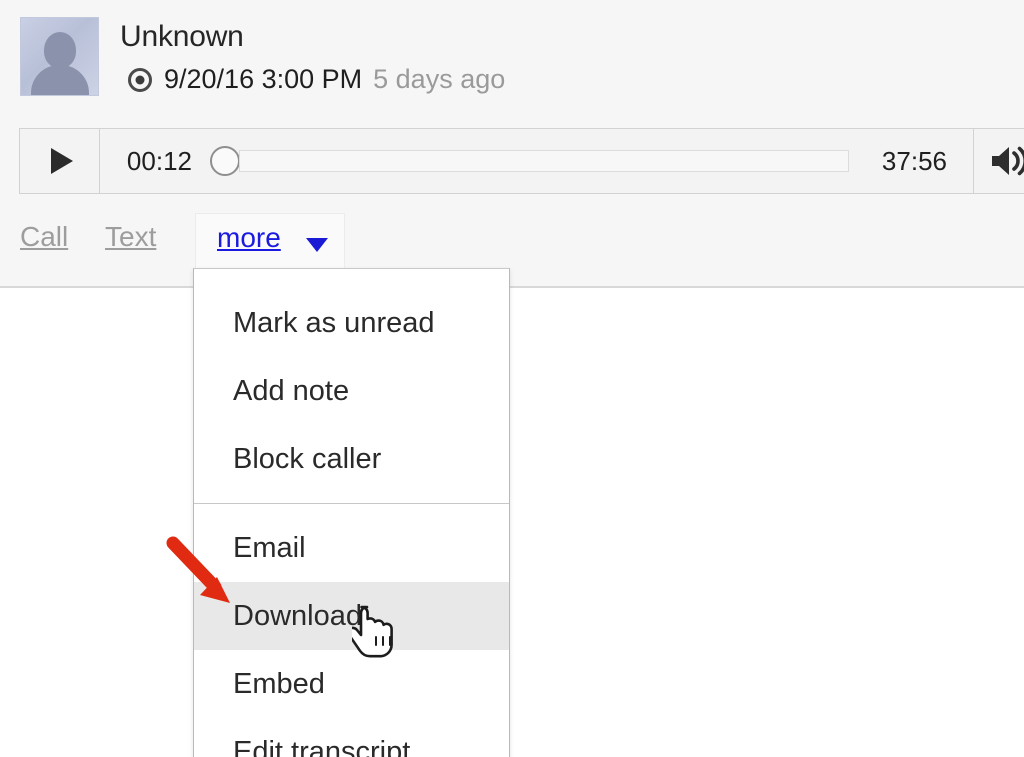 This screenshot has width=1024, height=757. Describe the element at coordinates (439, 79) in the screenshot. I see `message-relative-time: 5 days ago` at that location.